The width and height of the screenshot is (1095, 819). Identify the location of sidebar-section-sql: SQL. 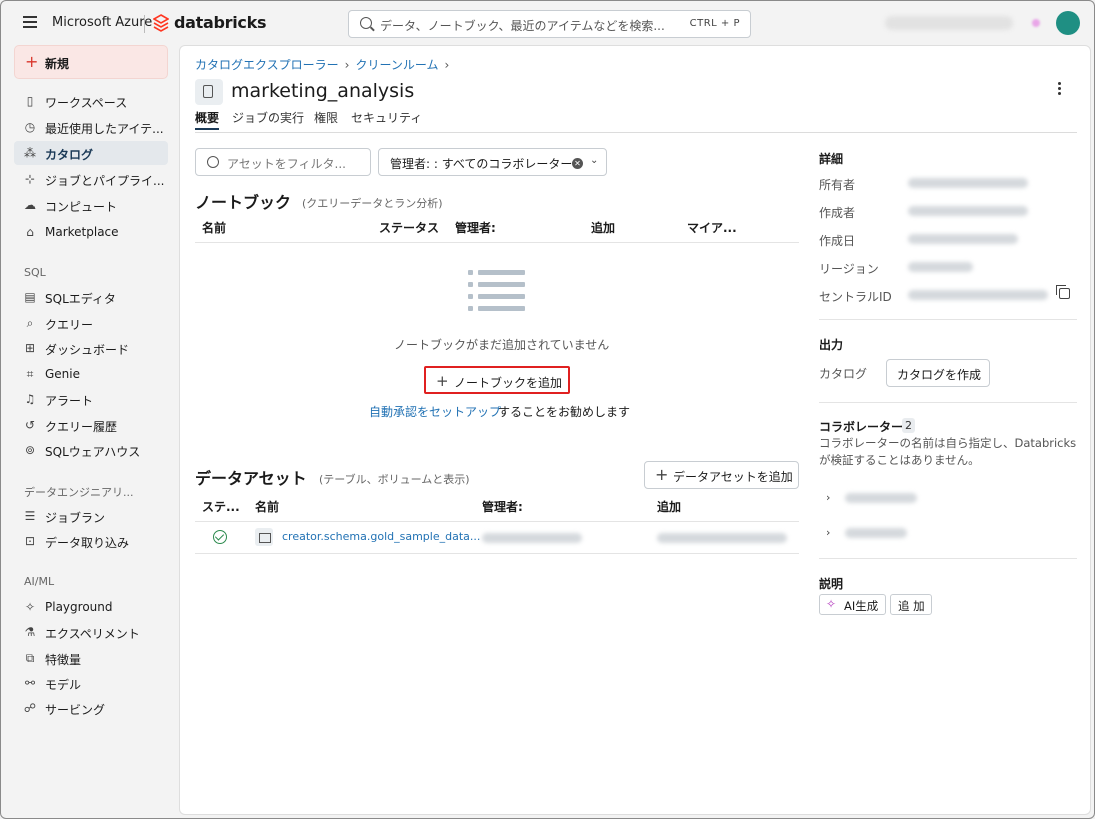
(35, 272).